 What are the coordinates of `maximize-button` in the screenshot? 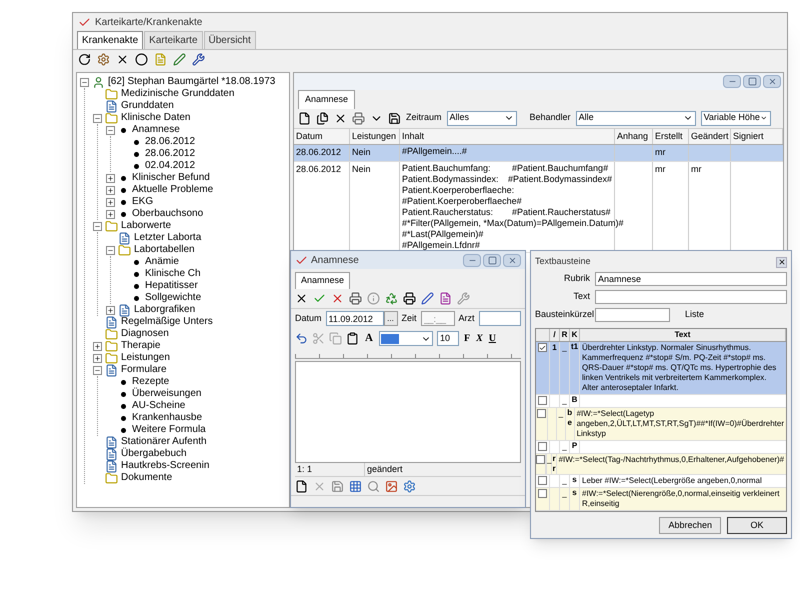 It's located at (752, 81).